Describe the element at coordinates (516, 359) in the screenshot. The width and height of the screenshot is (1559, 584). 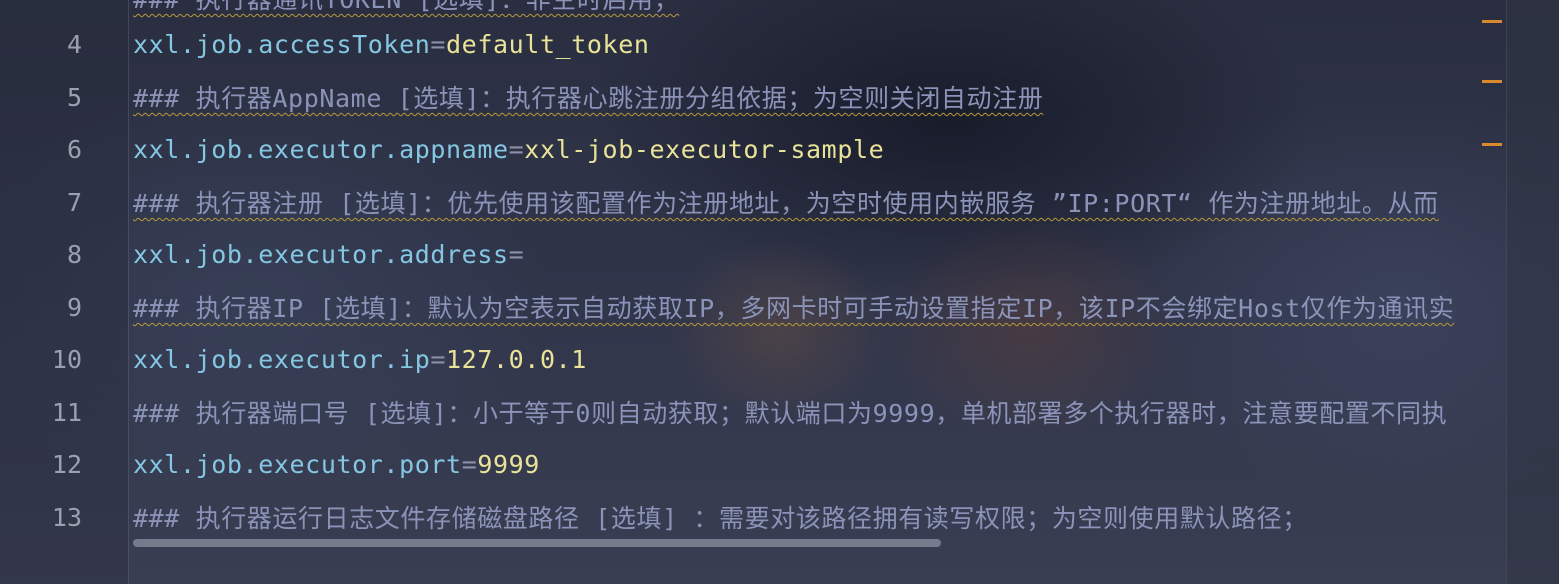
I see `property-value: 127.0.0.1` at that location.